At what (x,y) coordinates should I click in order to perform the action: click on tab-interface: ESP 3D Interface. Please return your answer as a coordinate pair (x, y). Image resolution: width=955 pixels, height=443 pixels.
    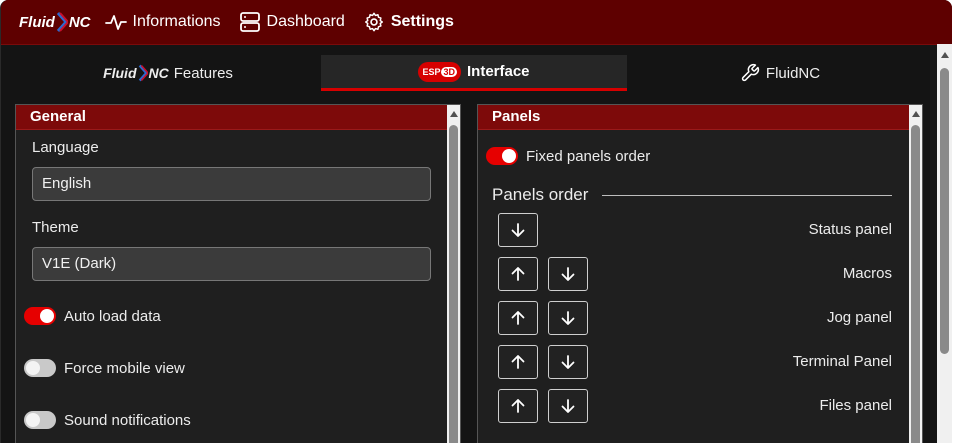
    Looking at the image, I should click on (474, 73).